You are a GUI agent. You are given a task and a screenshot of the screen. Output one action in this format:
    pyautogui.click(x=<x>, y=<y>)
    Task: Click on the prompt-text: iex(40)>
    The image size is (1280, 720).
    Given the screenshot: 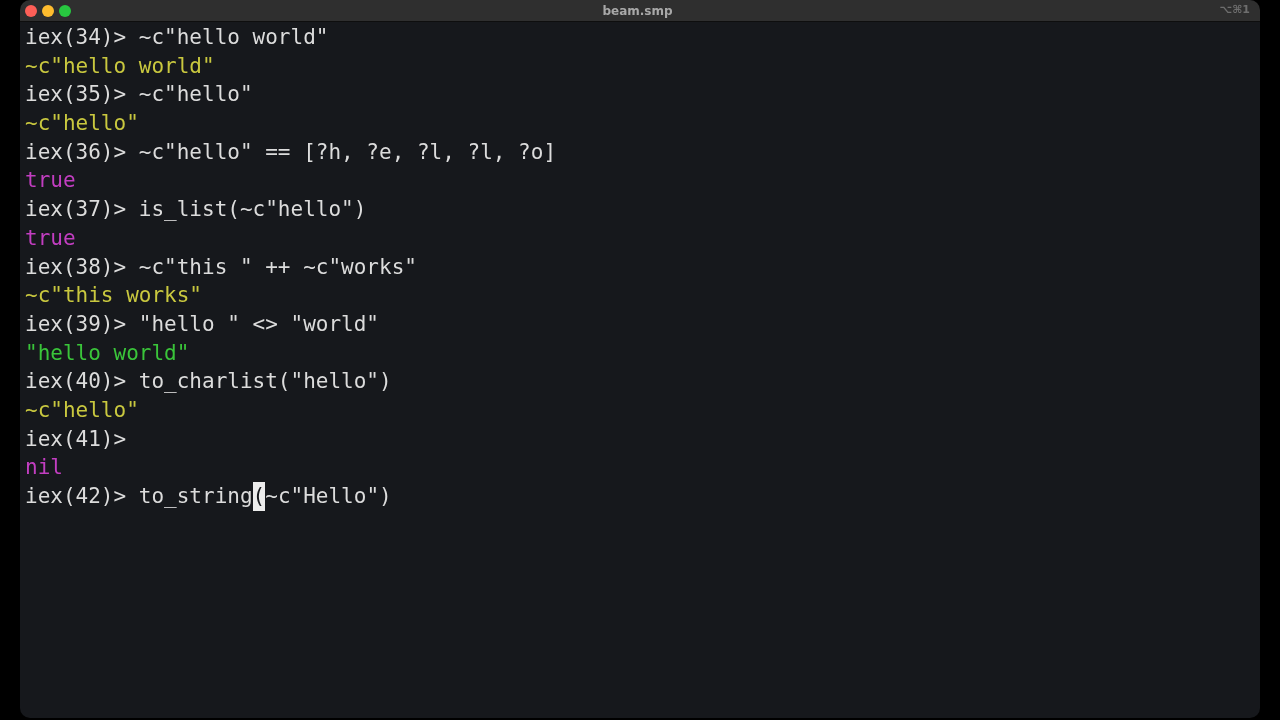 What is the action you would take?
    pyautogui.click(x=76, y=382)
    